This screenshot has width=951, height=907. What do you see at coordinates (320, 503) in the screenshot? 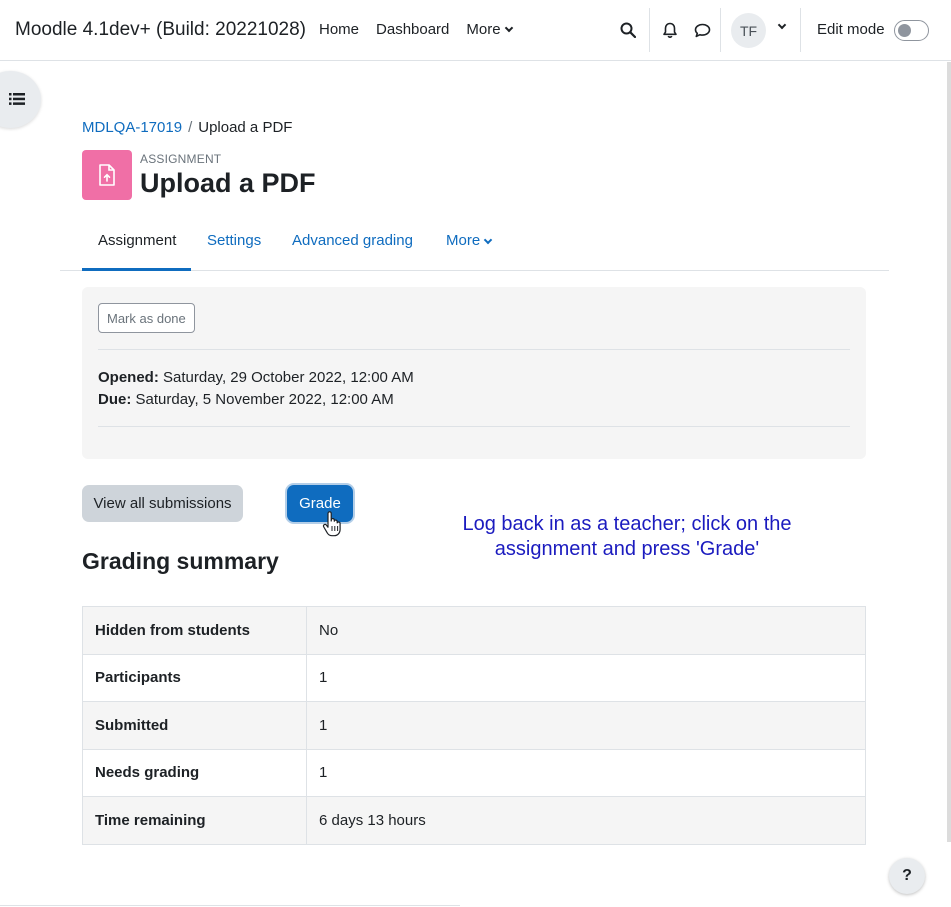
I see `grade-button: Grade` at bounding box center [320, 503].